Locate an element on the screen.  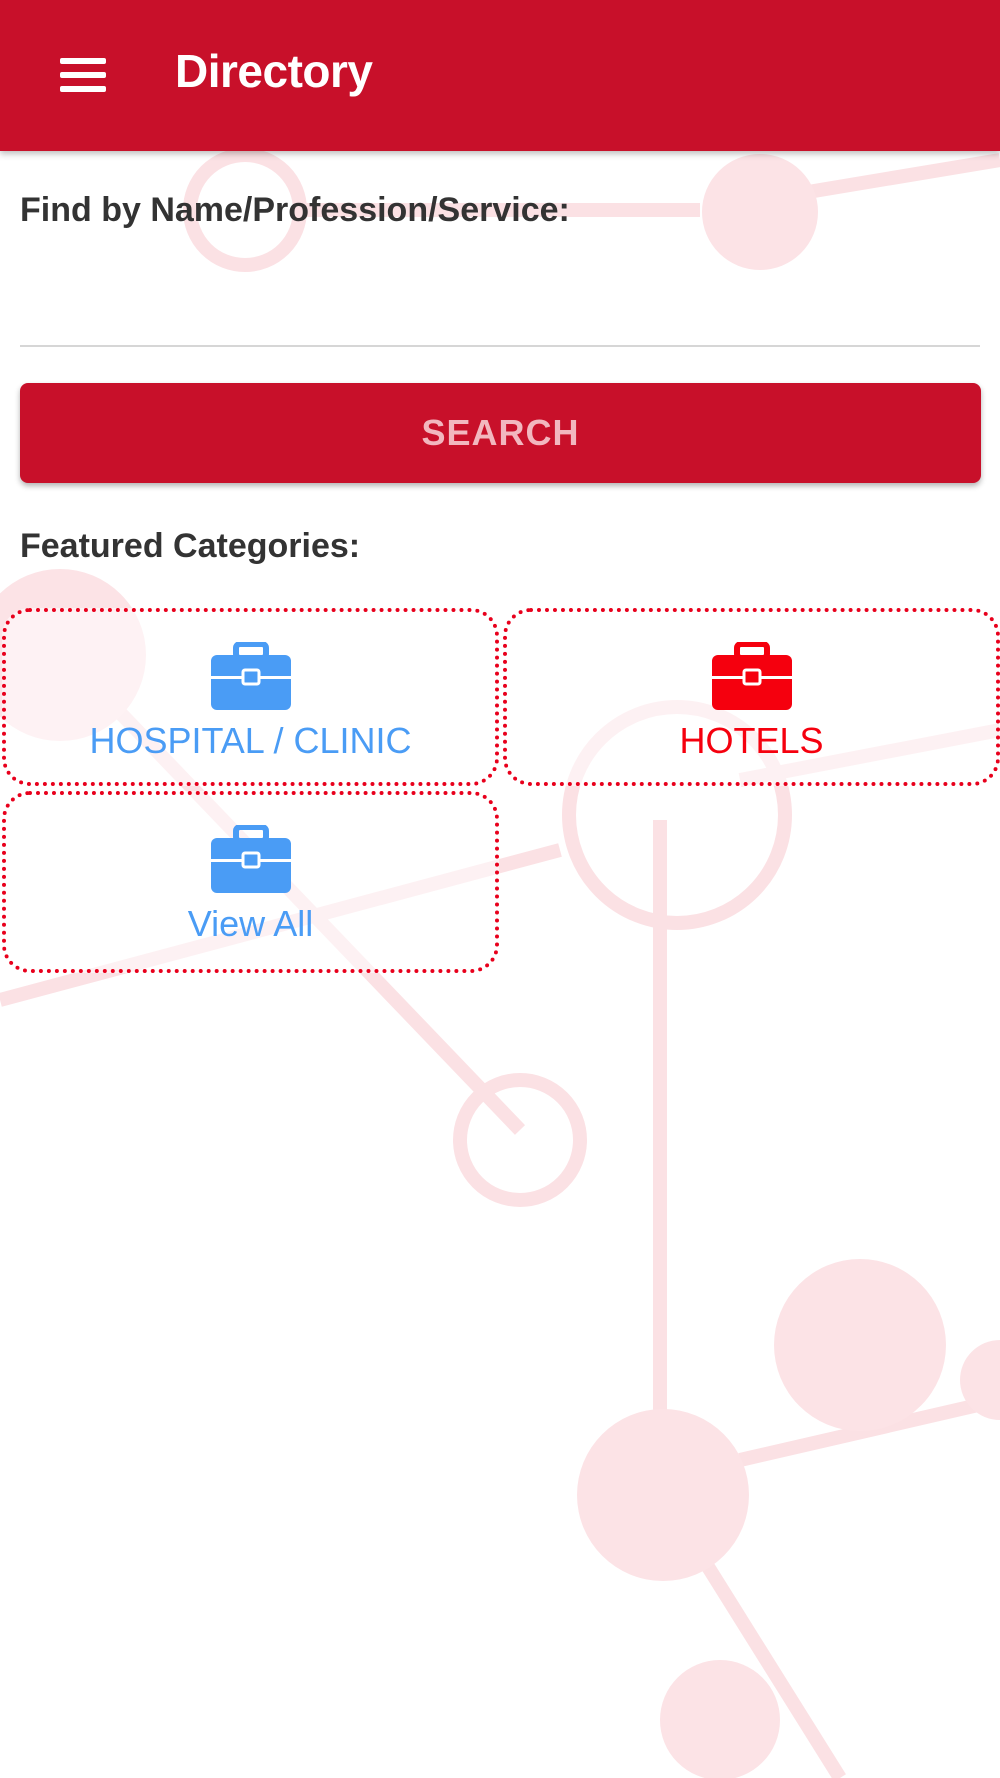
featured-categories-label: Featured Categories: is located at coordinates (190, 546).